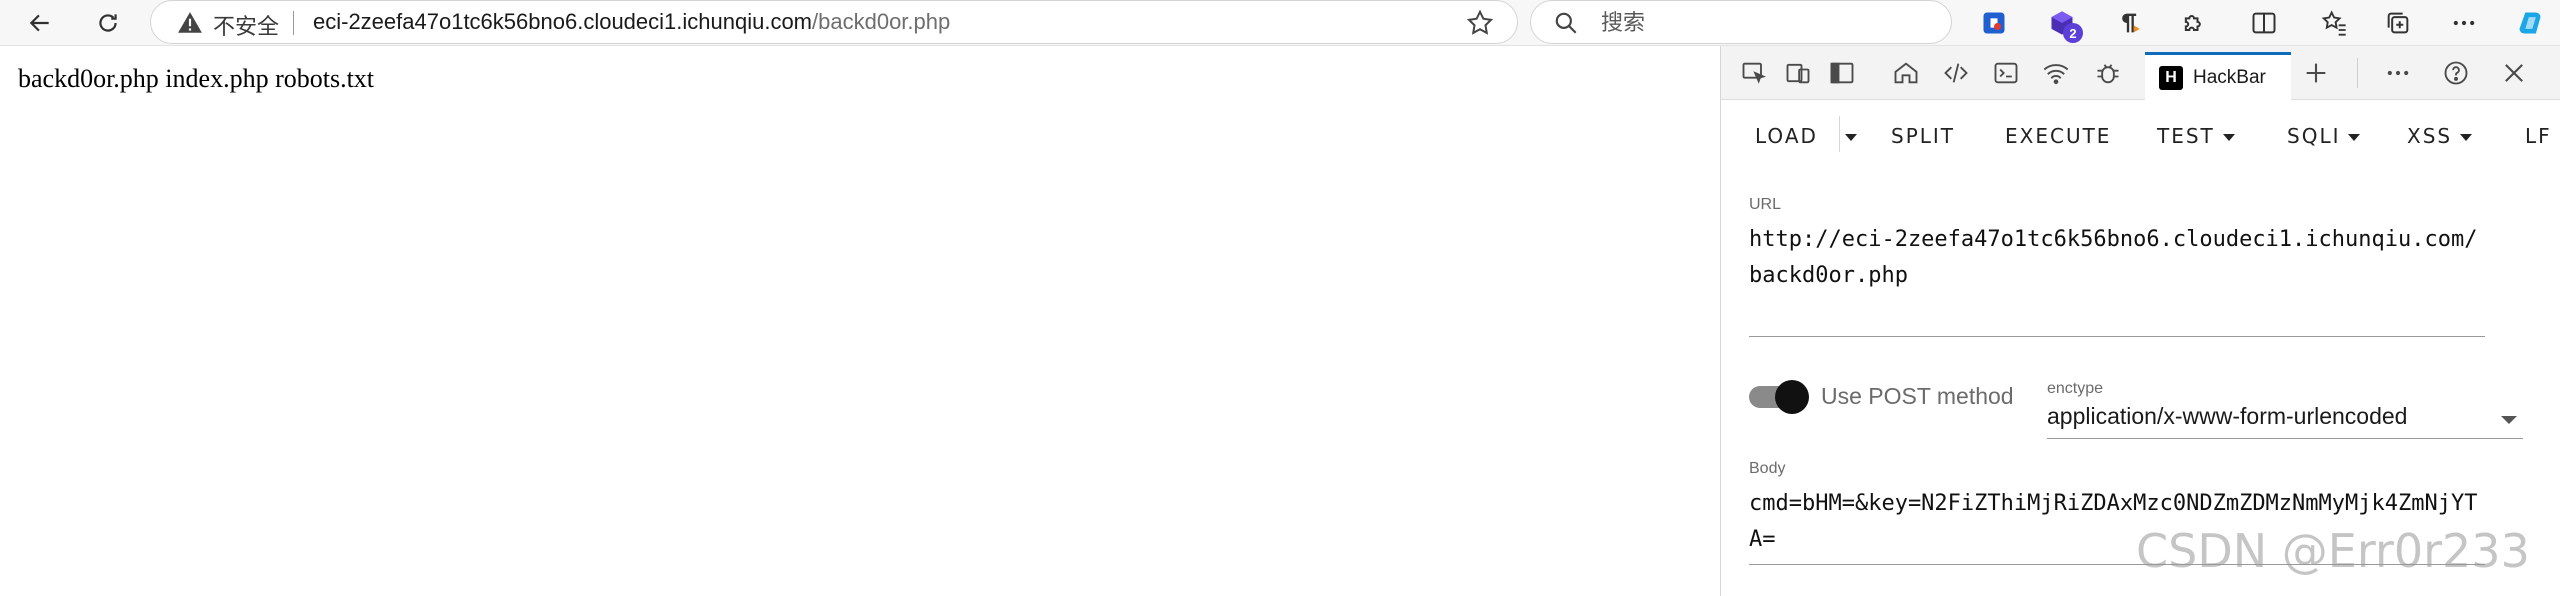 The width and height of the screenshot is (2560, 596). I want to click on hackbar-menu: LOAD SPLIT EXECUTE TEST SQLI XSS LF, so click(2140, 139).